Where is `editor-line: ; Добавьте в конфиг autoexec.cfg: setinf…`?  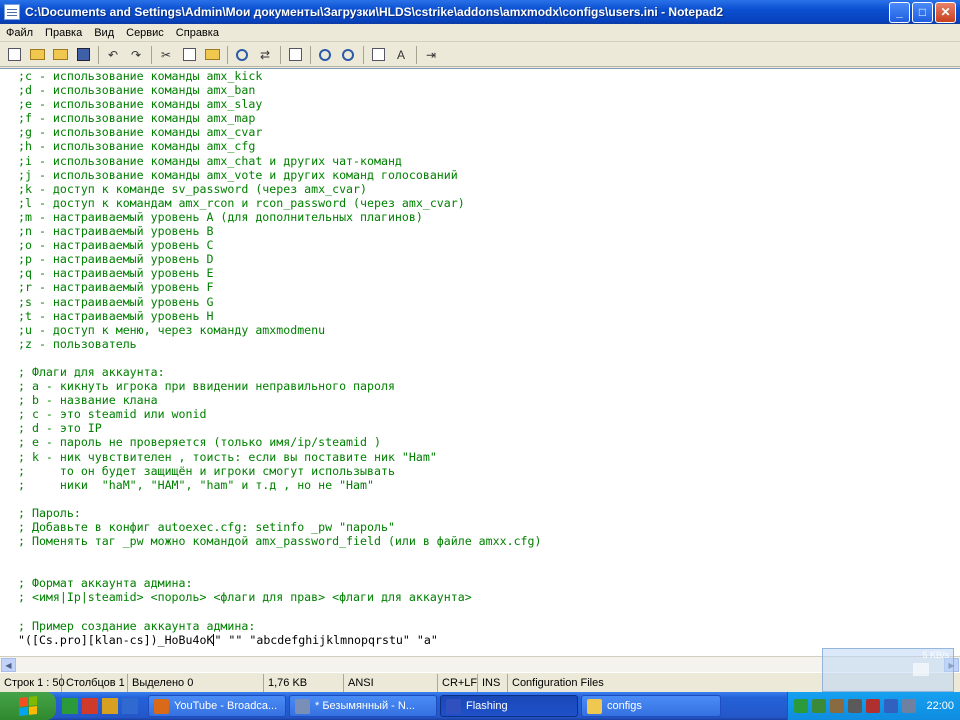
editor-line: ; Добавьте в конфиг autoexec.cfg: setinf… is located at coordinates (206, 527).